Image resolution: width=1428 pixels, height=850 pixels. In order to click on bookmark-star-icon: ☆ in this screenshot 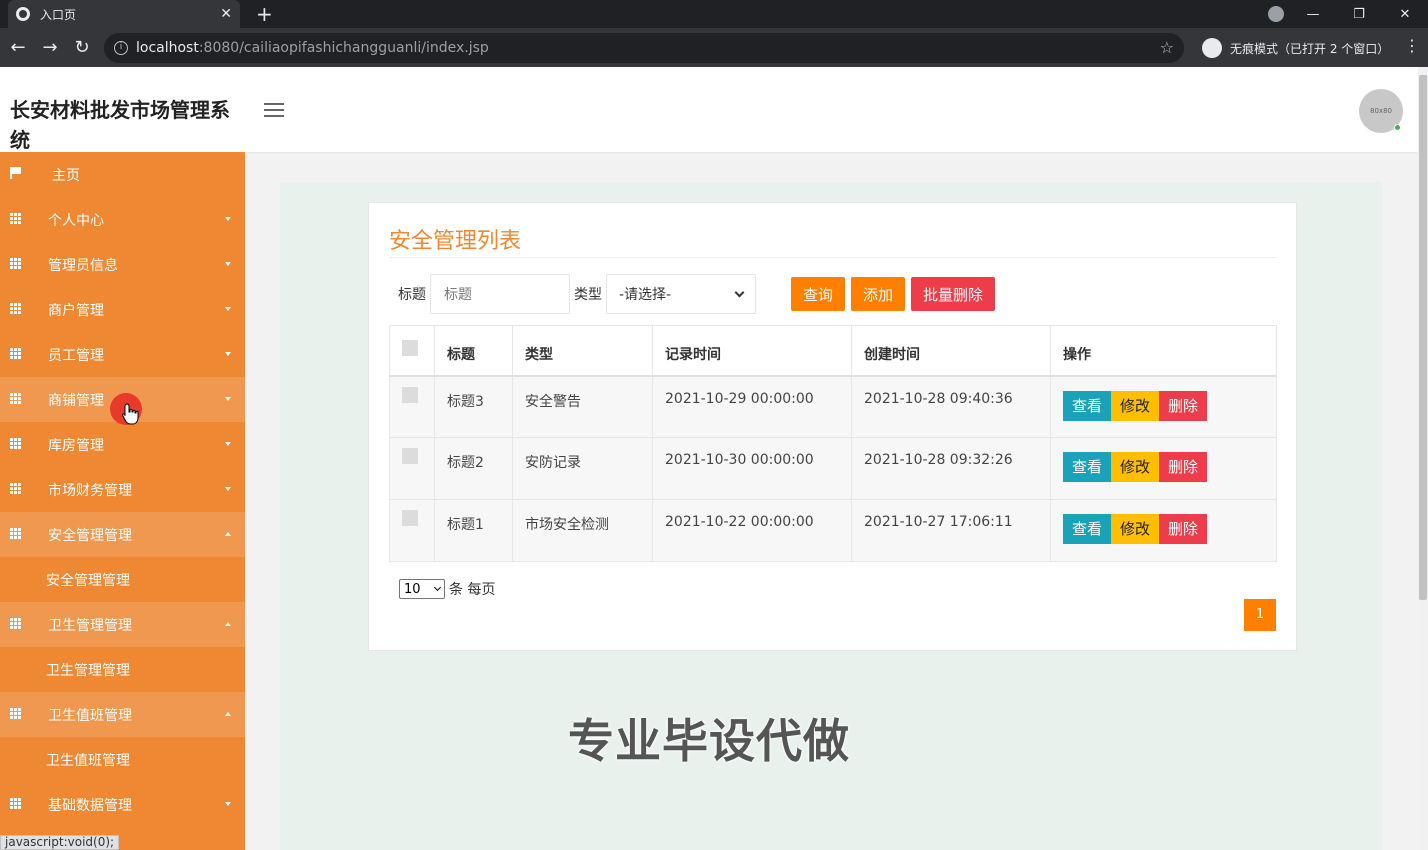, I will do `click(1167, 47)`.